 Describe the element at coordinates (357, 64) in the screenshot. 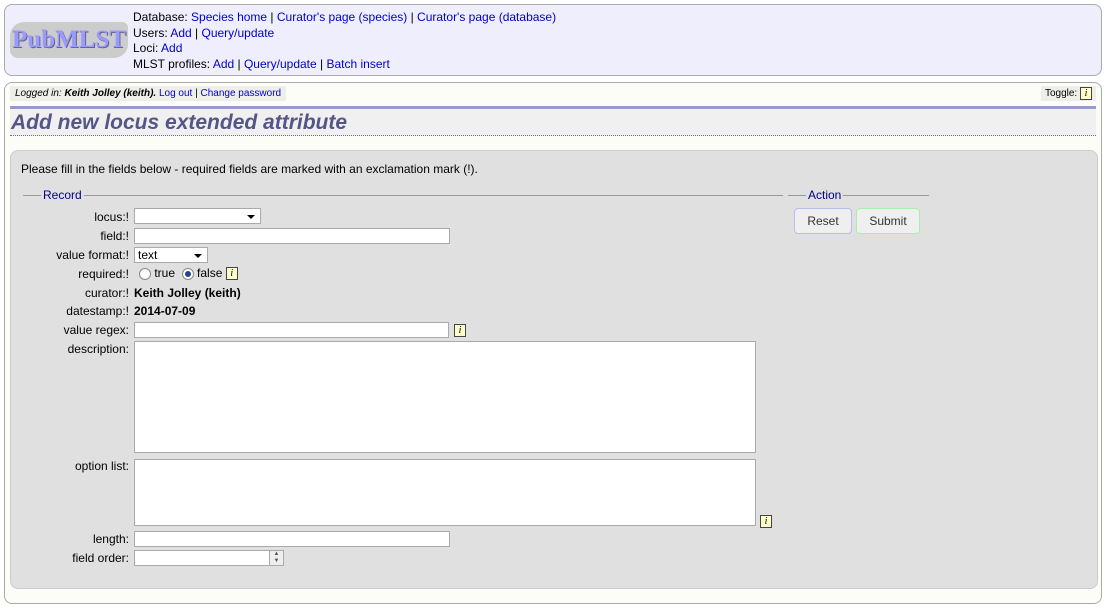

I see `profiles-batch-insert-link: Batch insert` at that location.